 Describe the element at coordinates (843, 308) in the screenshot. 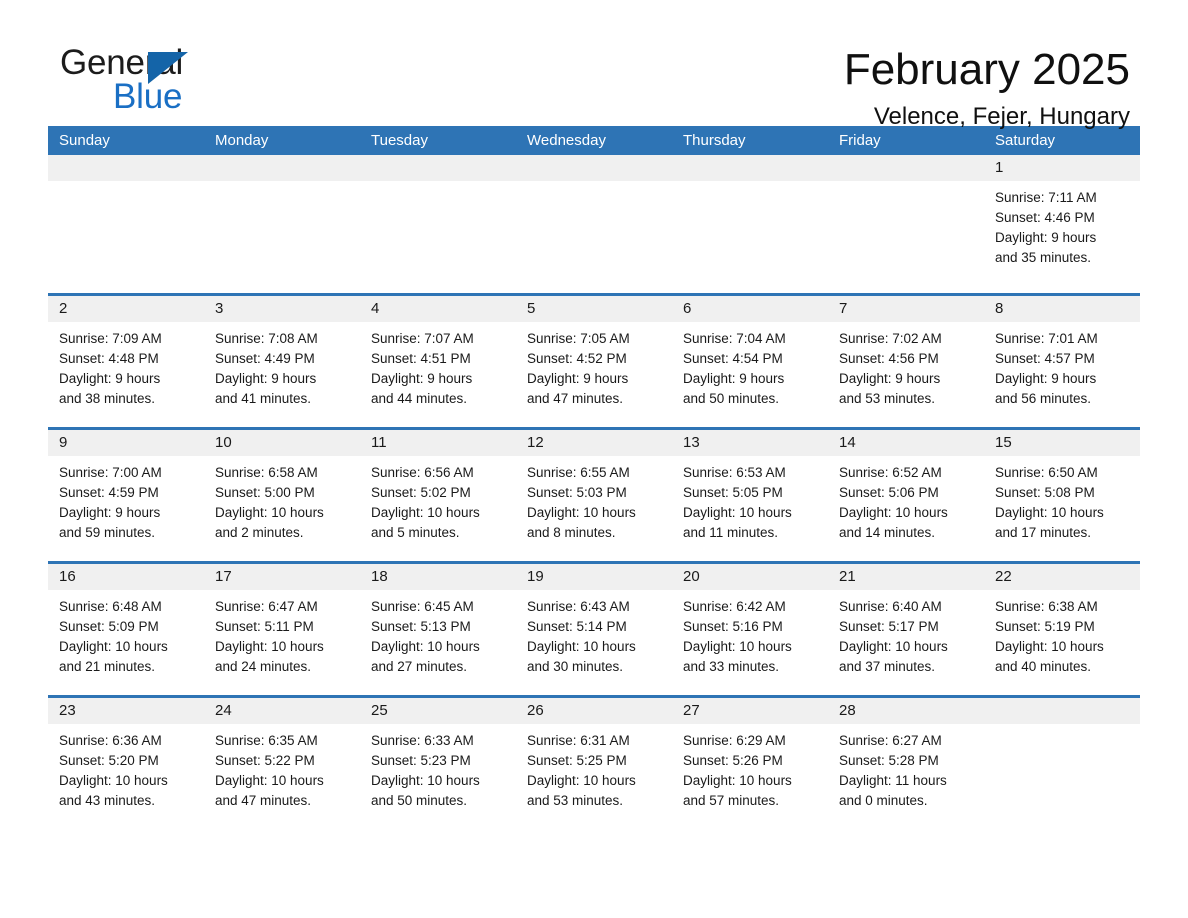

I see `day-number: 7` at that location.